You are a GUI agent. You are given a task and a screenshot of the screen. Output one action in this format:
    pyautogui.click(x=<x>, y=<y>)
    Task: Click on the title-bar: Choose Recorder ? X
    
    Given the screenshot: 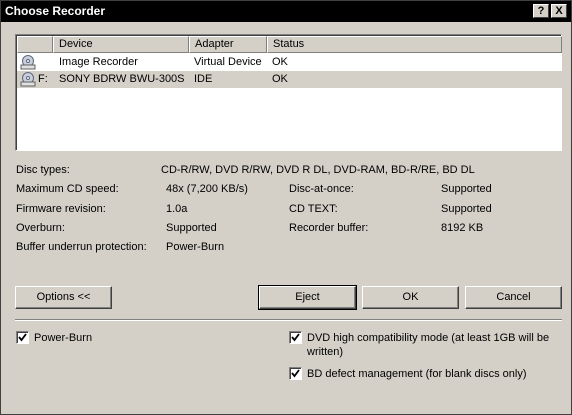 What is the action you would take?
    pyautogui.click(x=286, y=11)
    